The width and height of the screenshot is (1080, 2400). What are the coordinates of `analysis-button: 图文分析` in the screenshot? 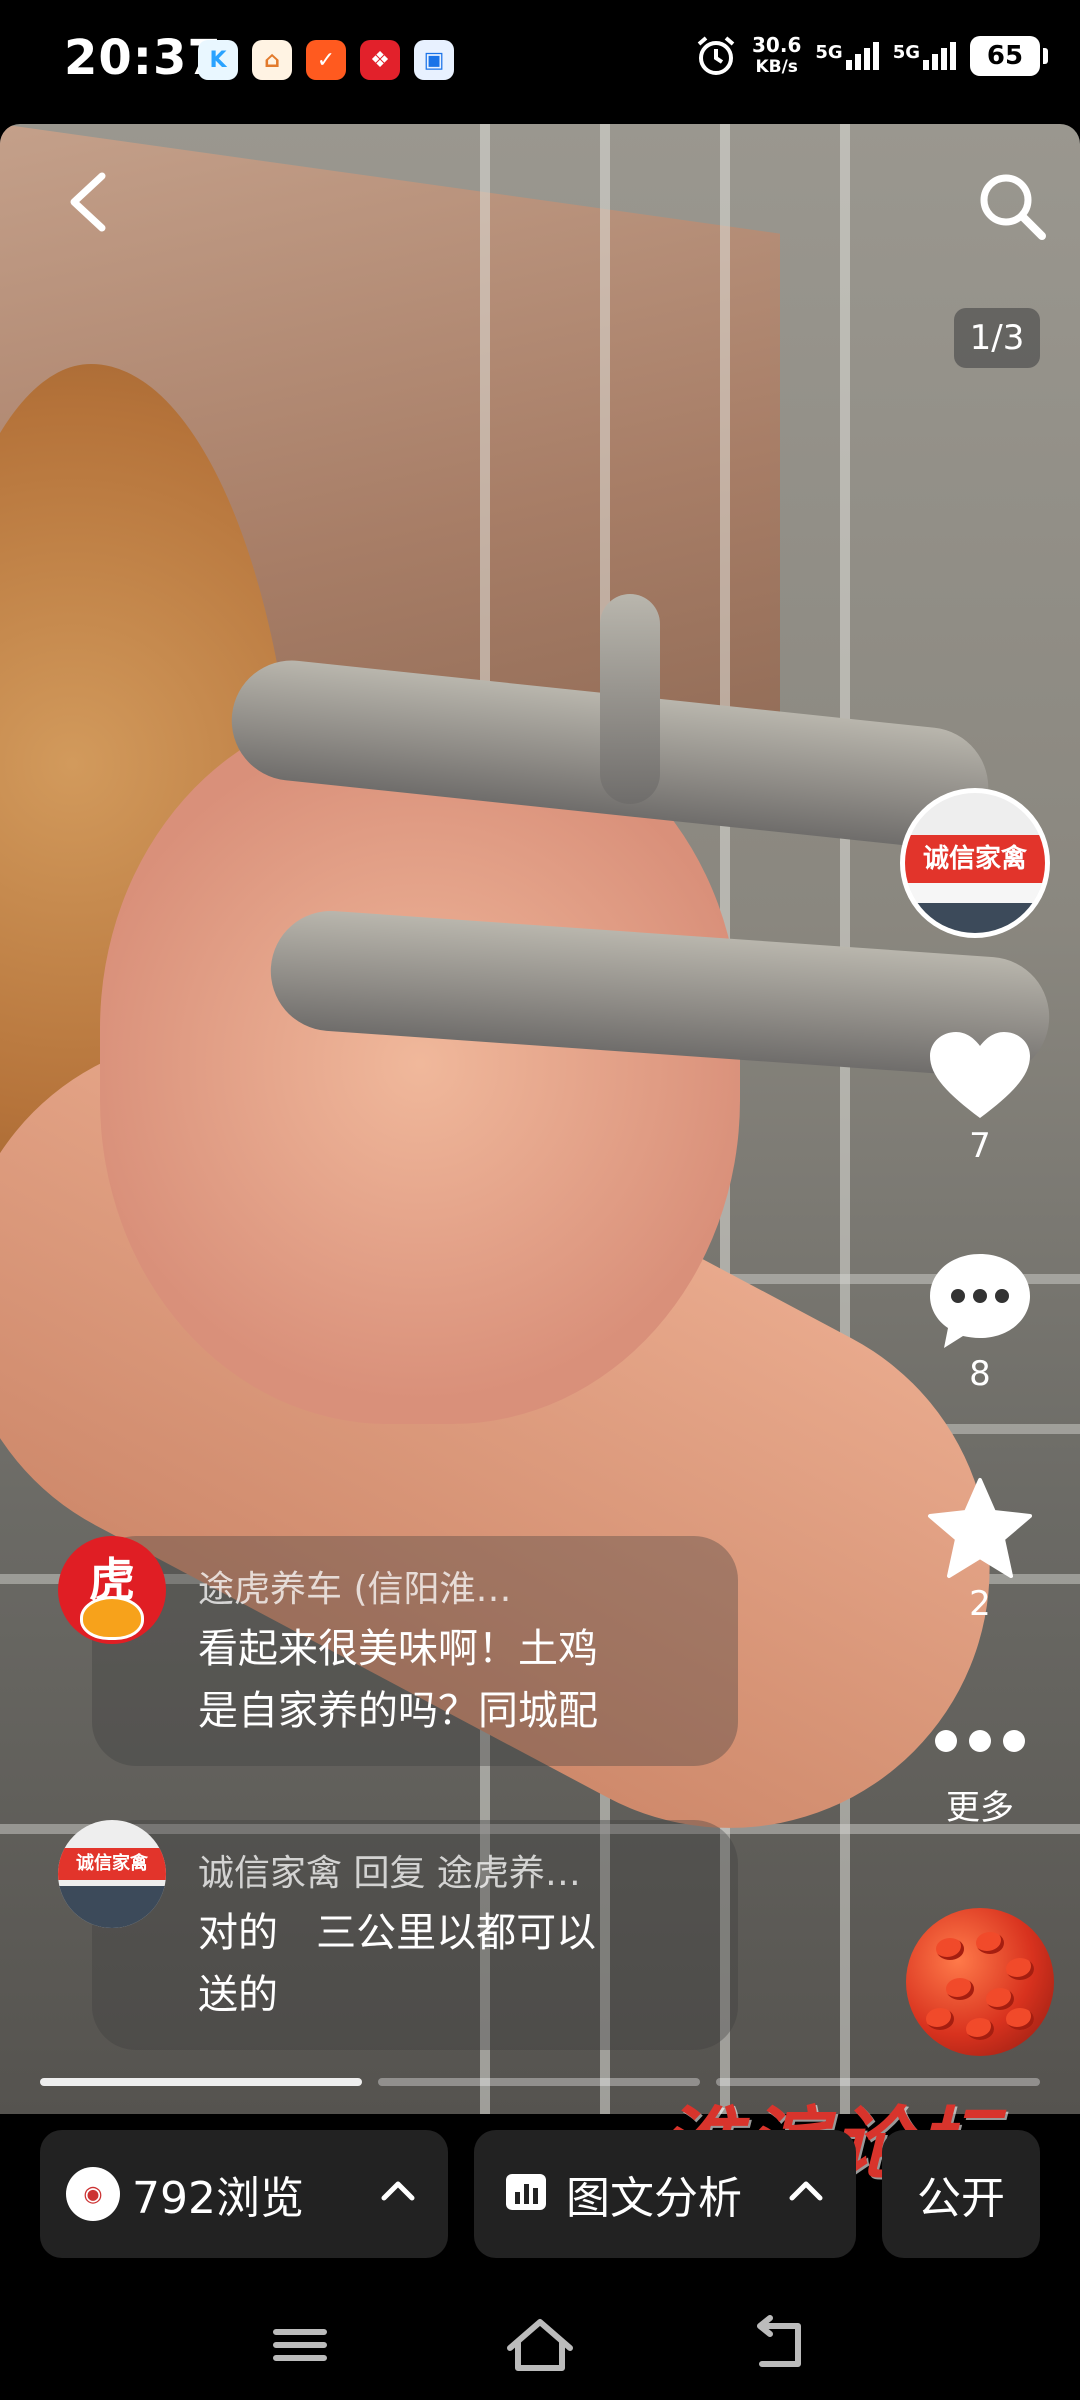 It's located at (665, 2194).